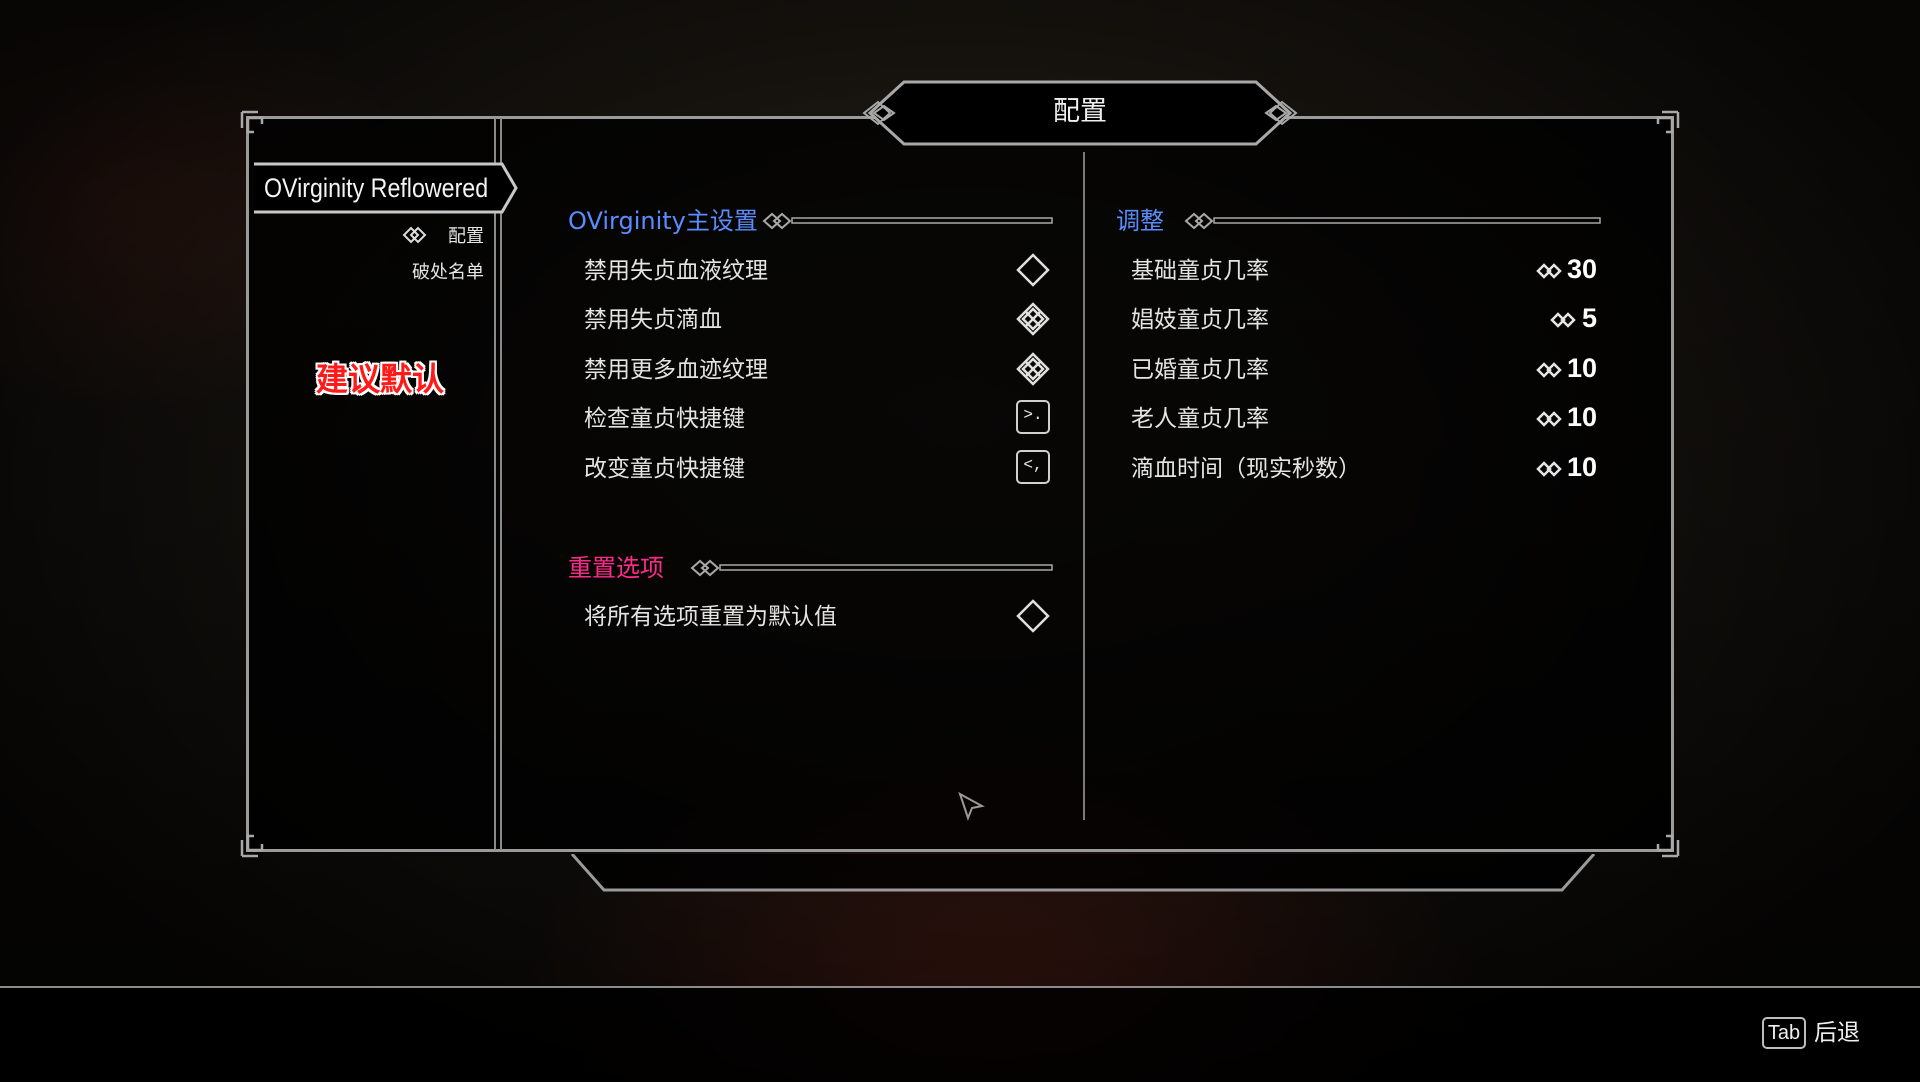  What do you see at coordinates (1837, 1033) in the screenshot?
I see `back-button: 后退` at bounding box center [1837, 1033].